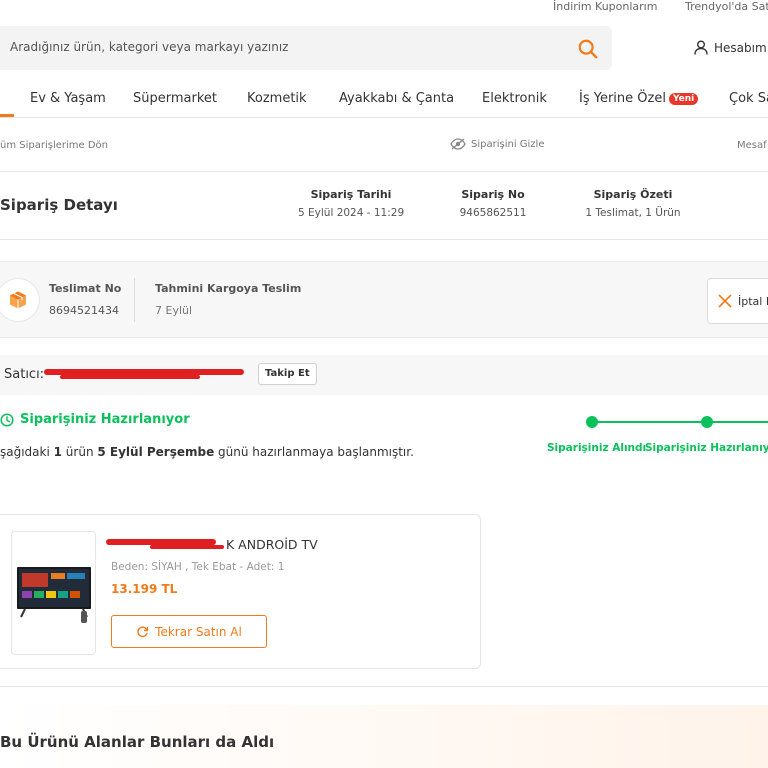 Image resolution: width=768 pixels, height=768 pixels. What do you see at coordinates (683, 99) in the screenshot?
I see `new-badge: Yeni` at bounding box center [683, 99].